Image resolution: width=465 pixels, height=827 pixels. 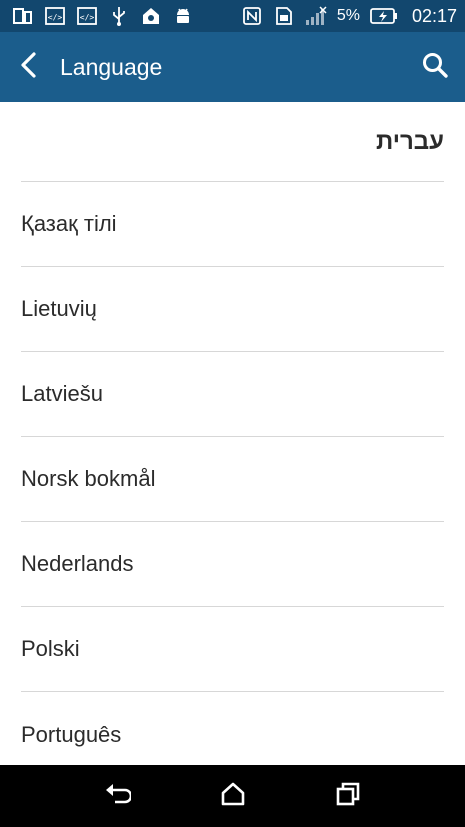 What do you see at coordinates (88, 478) in the screenshot?
I see `language-label: Norsk bokmål` at bounding box center [88, 478].